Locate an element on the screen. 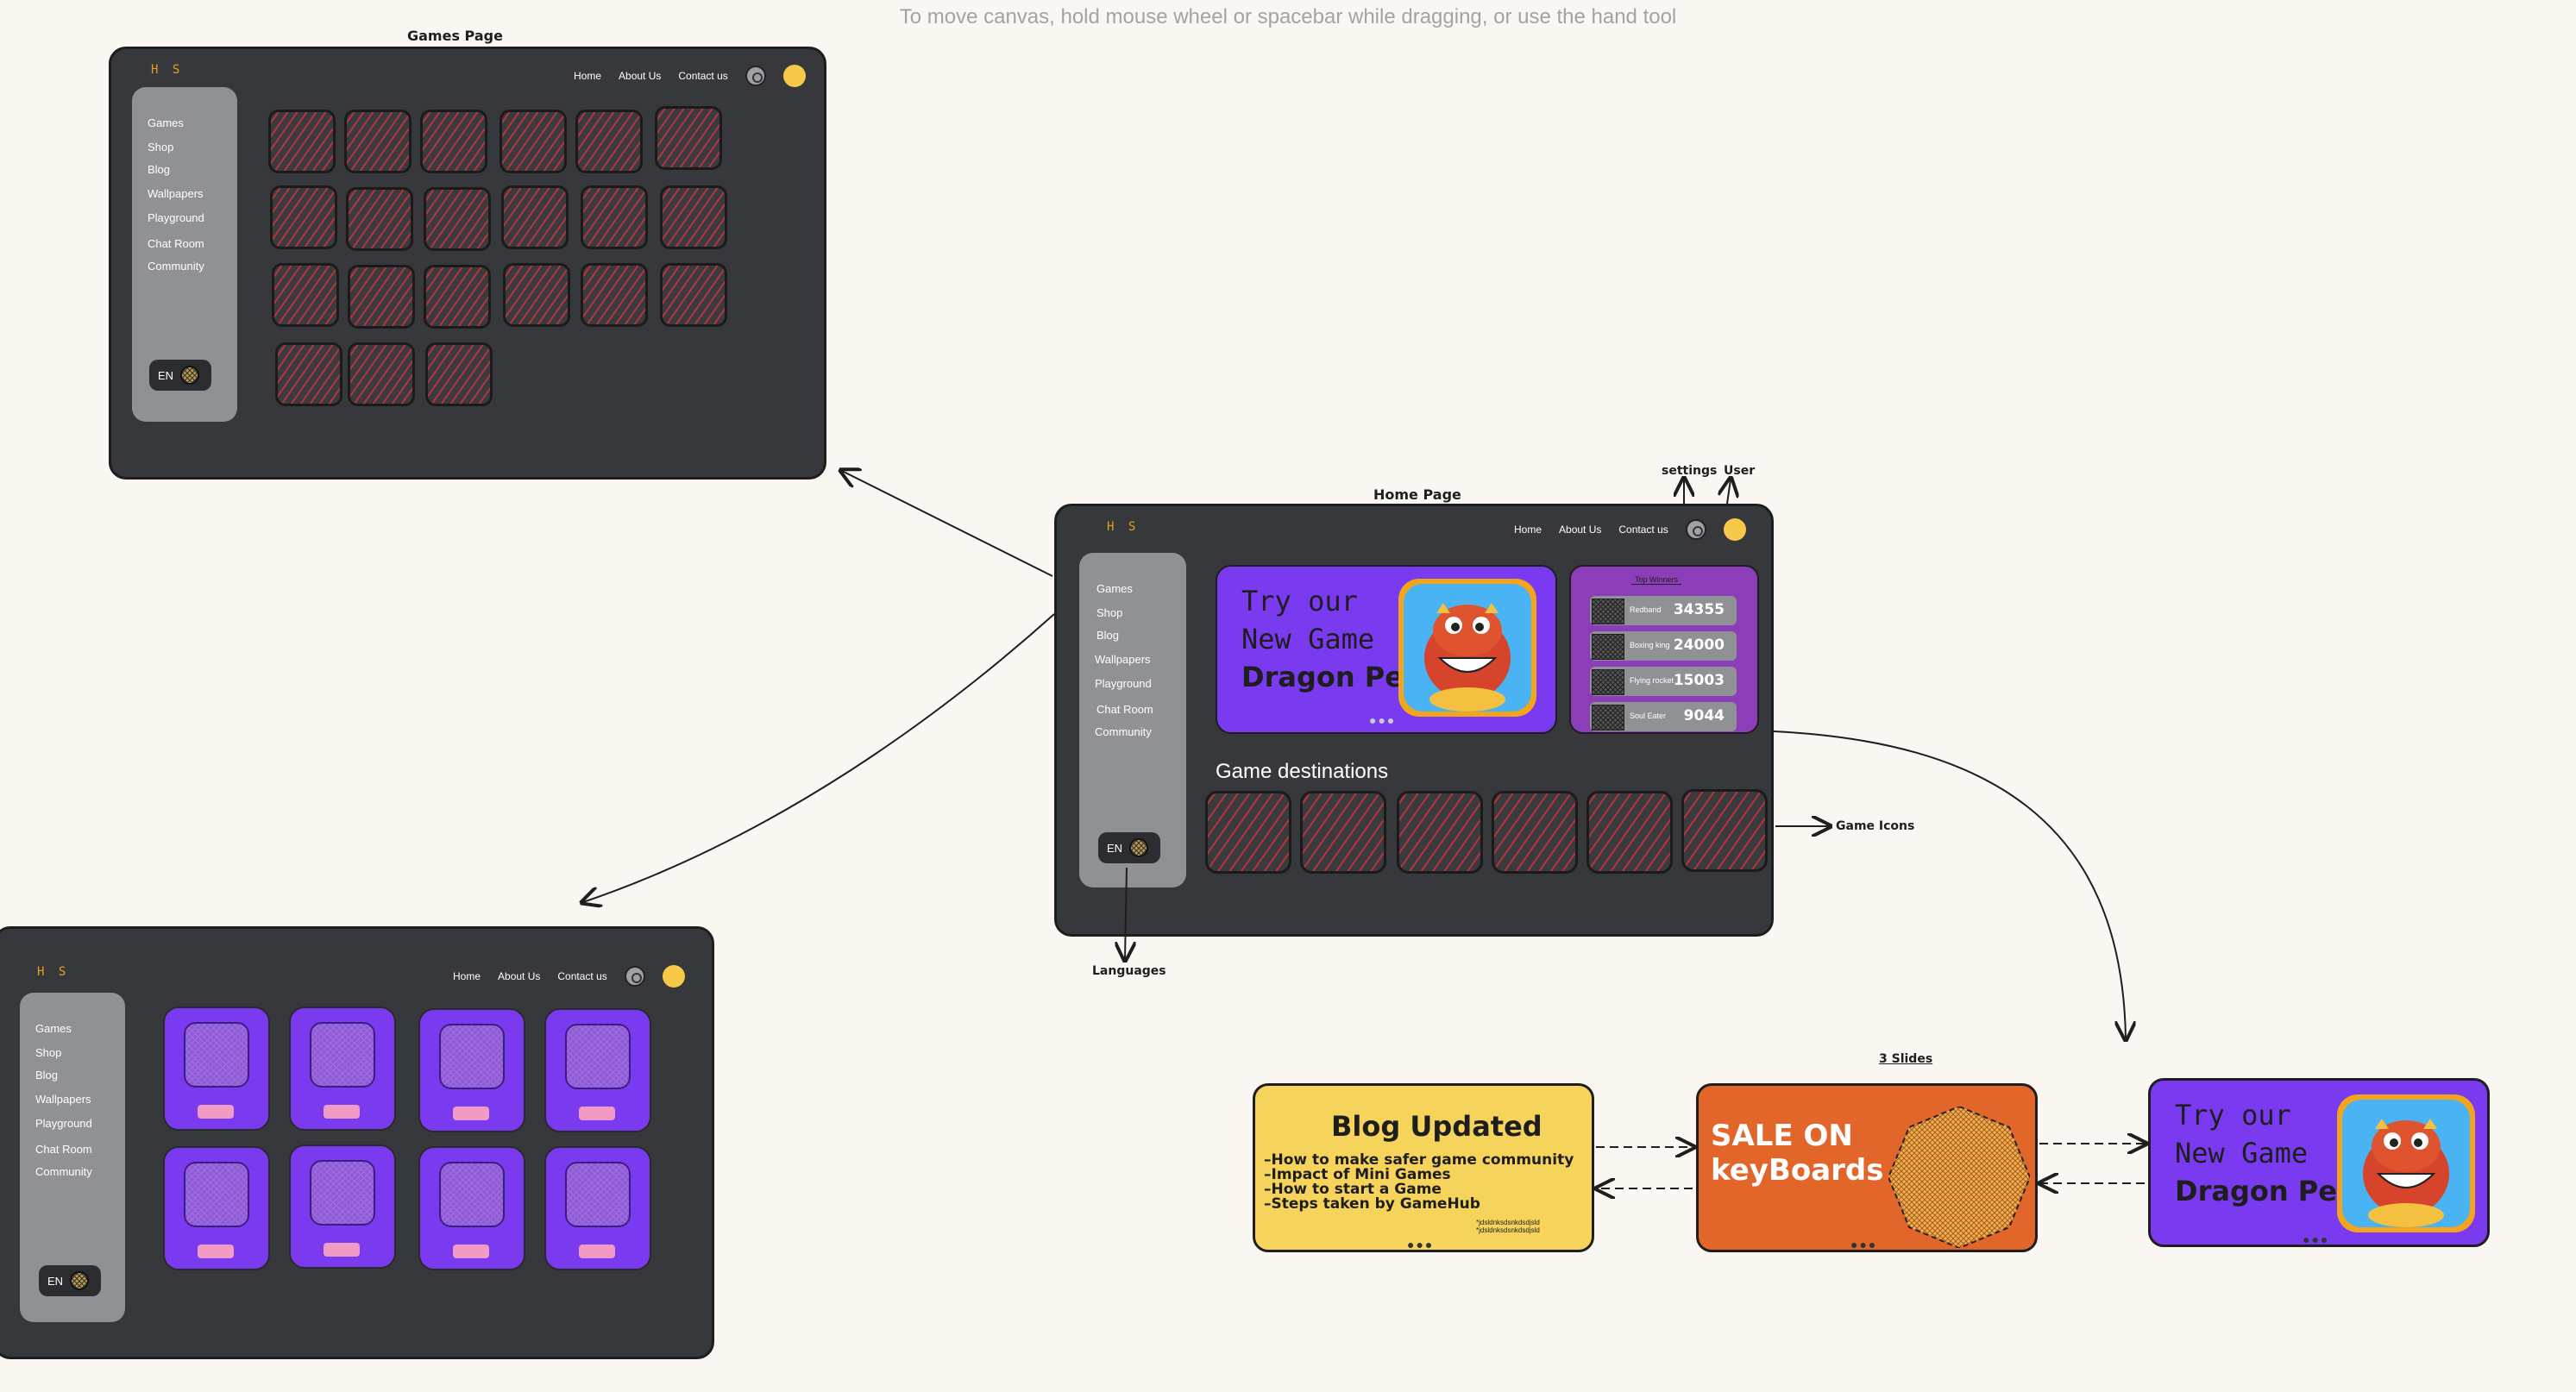  arrow-user is located at coordinates (1729, 492).